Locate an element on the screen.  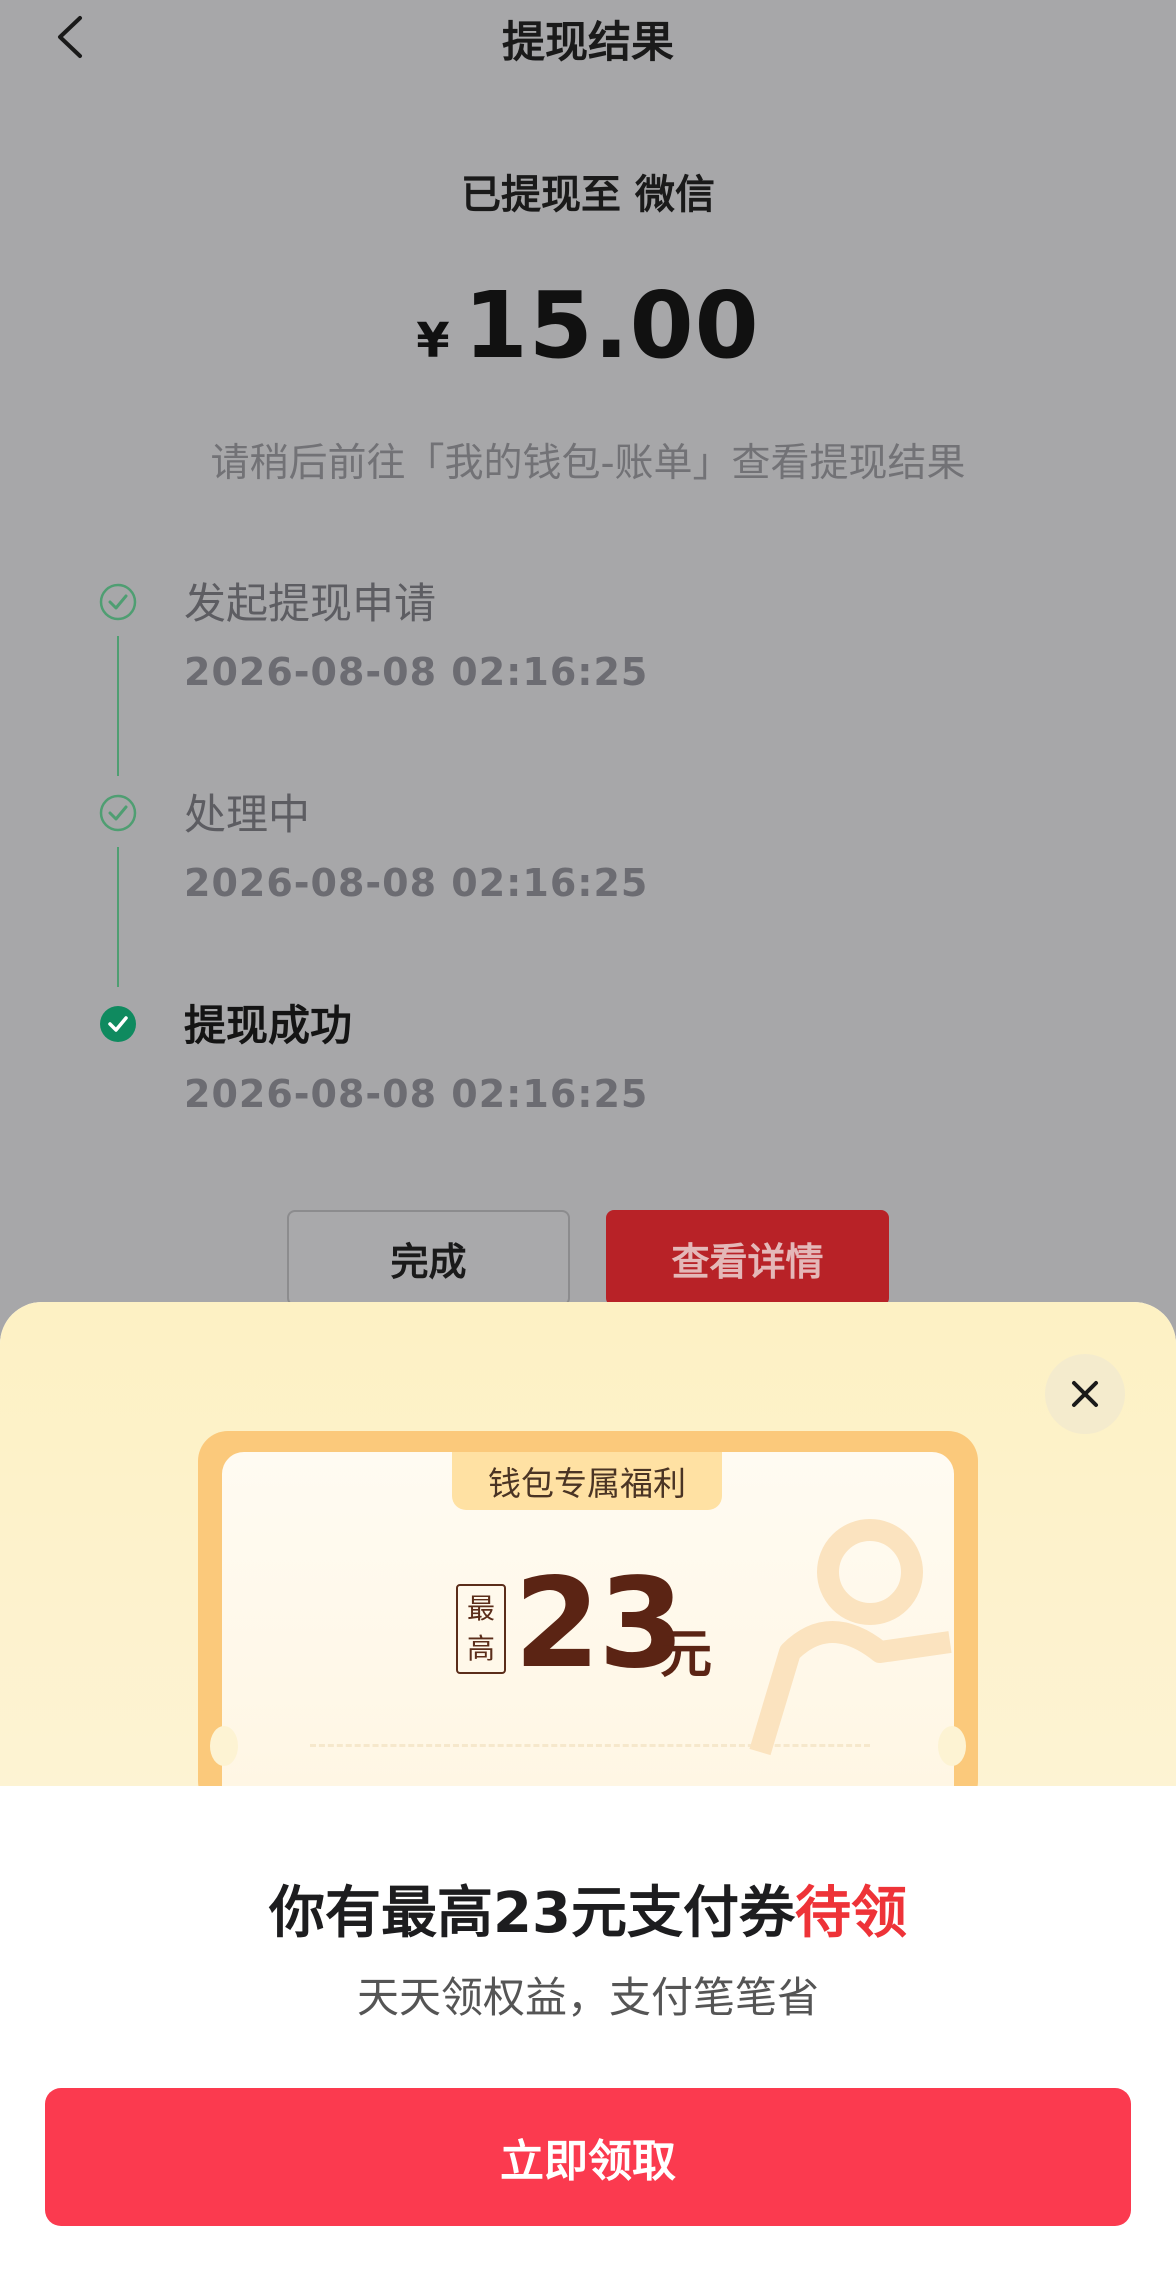
coupon-title-highlight: 待领 is located at coordinates (850, 1913).